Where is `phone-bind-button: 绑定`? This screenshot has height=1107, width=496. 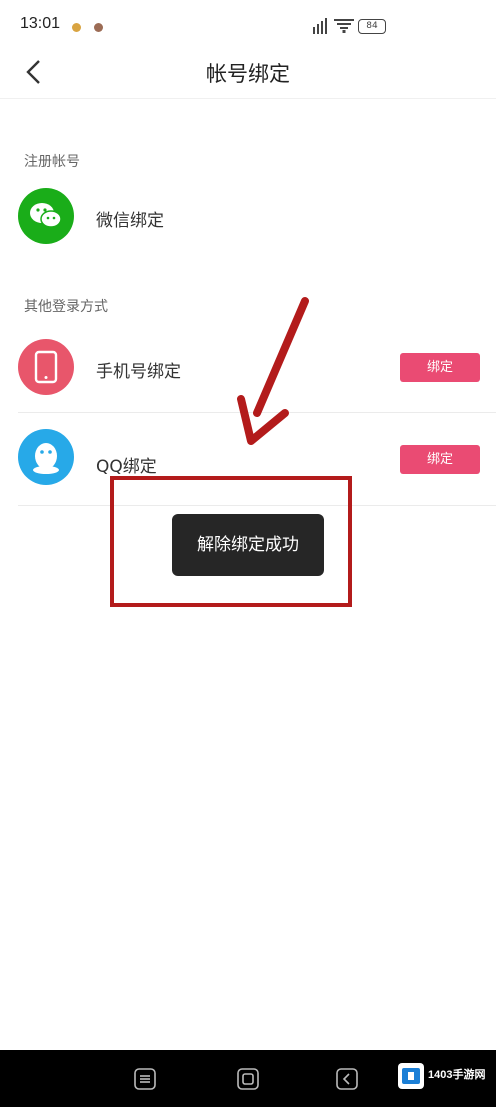 phone-bind-button: 绑定 is located at coordinates (440, 367).